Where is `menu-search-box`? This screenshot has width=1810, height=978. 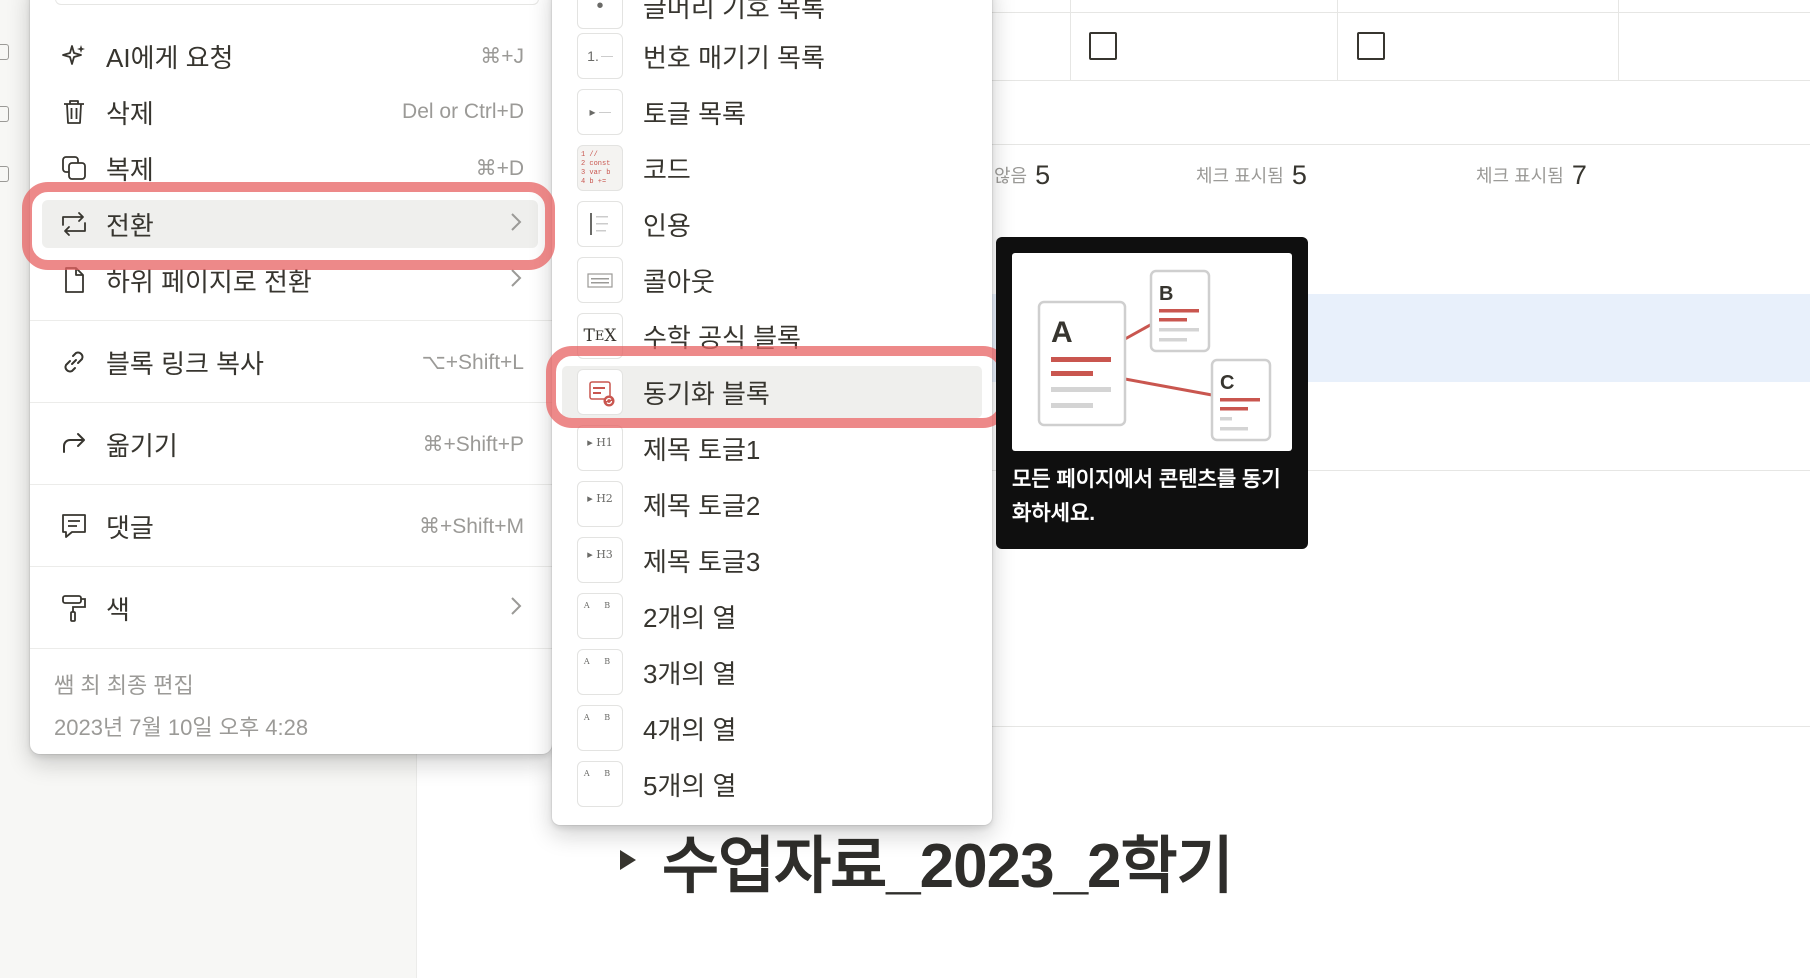
menu-search-box is located at coordinates (297, 2).